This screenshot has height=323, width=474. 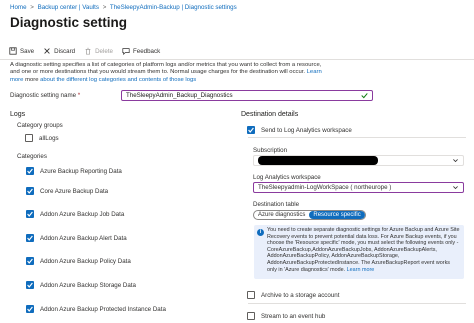 What do you see at coordinates (47, 51) in the screenshot?
I see `close-icon` at bounding box center [47, 51].